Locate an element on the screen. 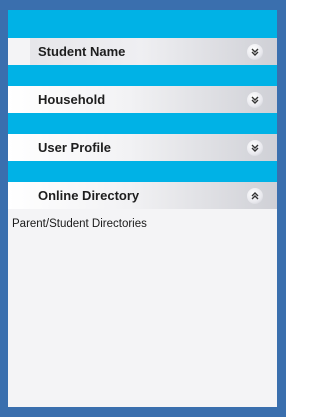 Image resolution: width=320 pixels, height=417 pixels. accordion-header-label: Household is located at coordinates (72, 99).